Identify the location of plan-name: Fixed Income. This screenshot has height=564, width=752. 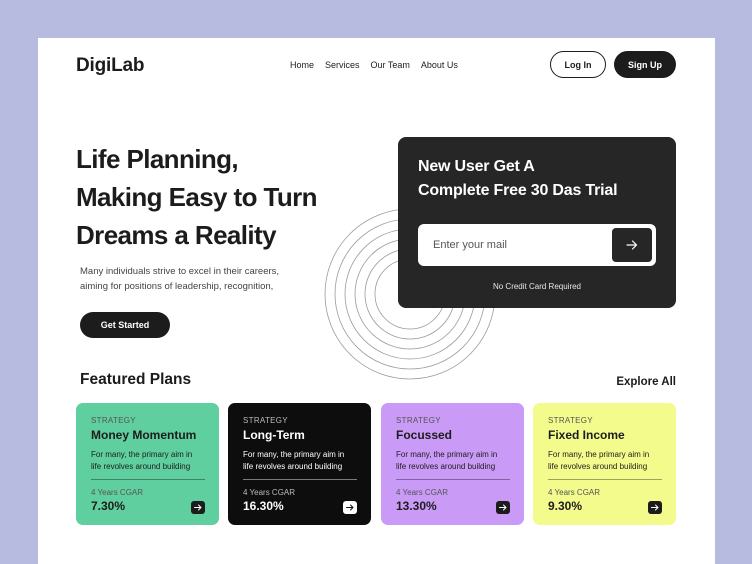
(586, 435).